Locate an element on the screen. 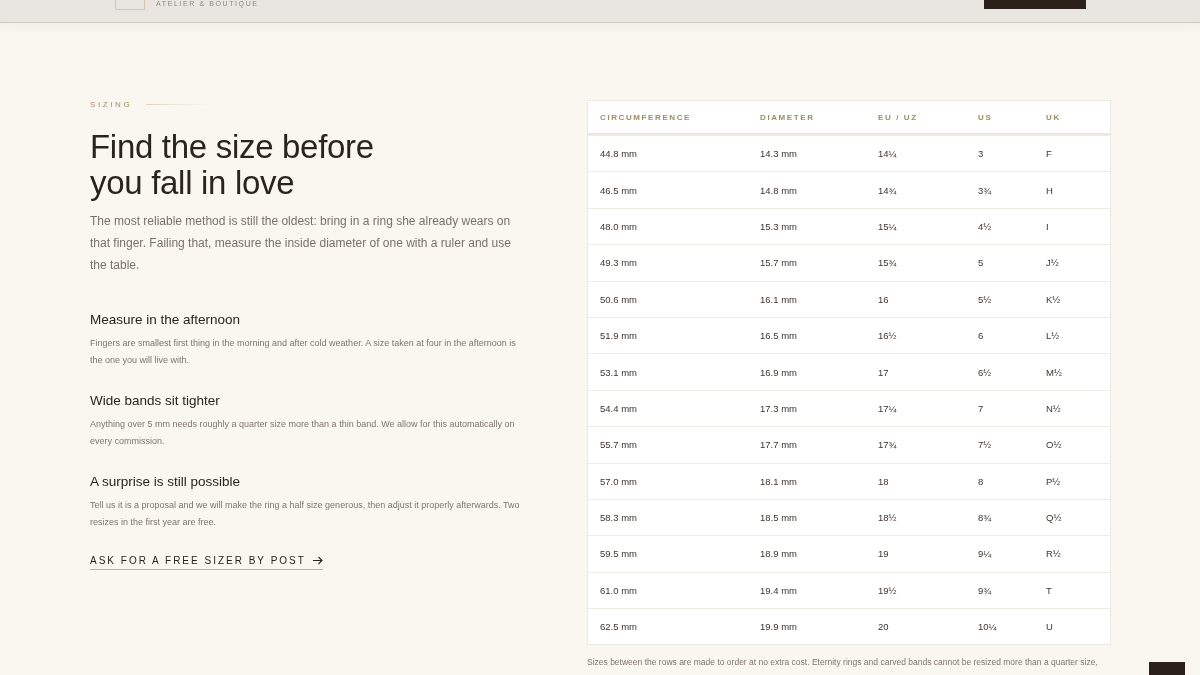 The image size is (1200, 675). table-cell-text: 55.7 mm is located at coordinates (618, 445).